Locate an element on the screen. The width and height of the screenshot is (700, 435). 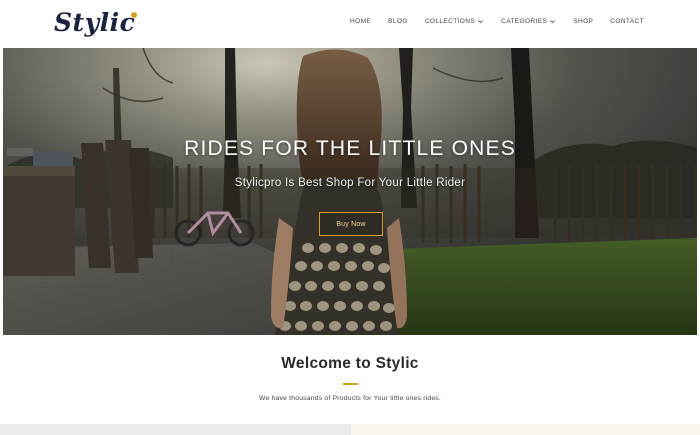
site-logo: Stylic is located at coordinates (96, 23).